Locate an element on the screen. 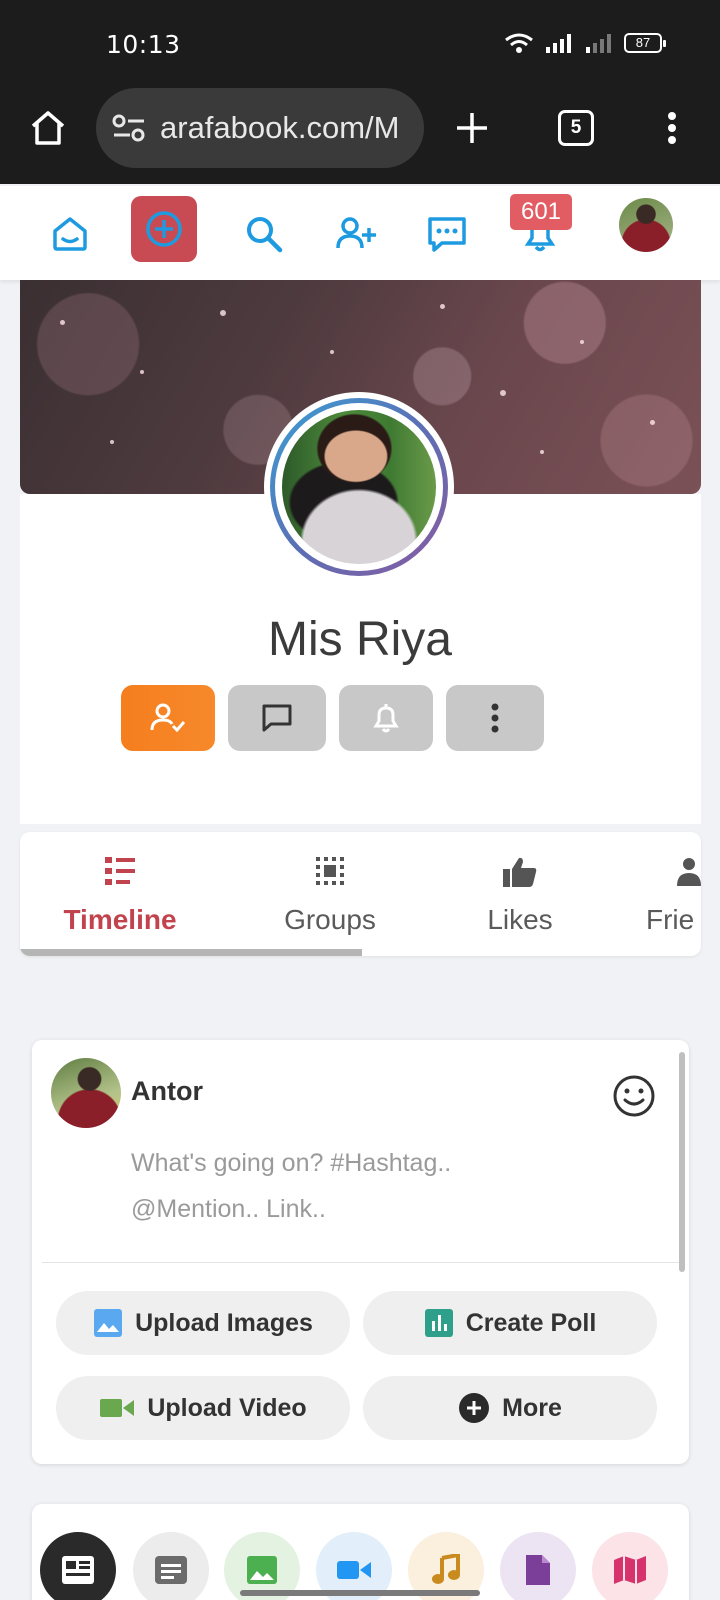 The image size is (720, 1600). filter-all-posts is located at coordinates (78, 1566).